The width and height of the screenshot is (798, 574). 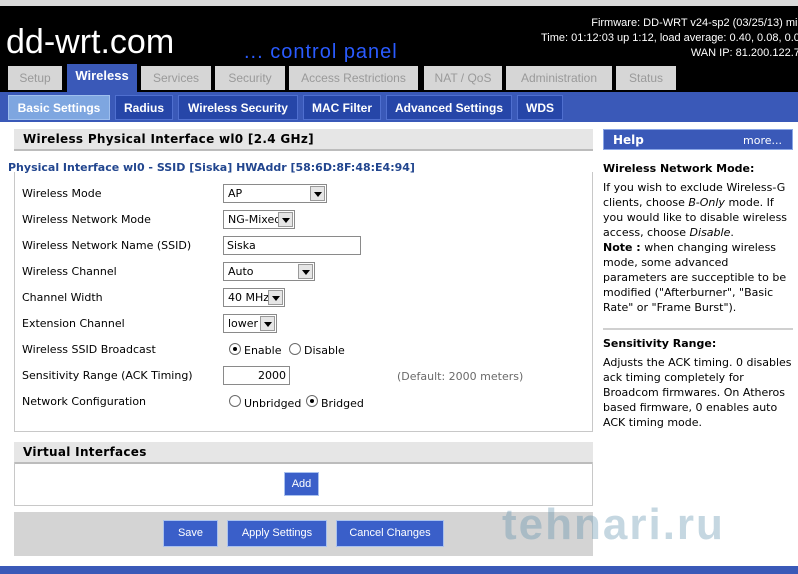 I want to click on sensitivity-label: Sensitivity Range (ACK Timing), so click(x=107, y=375).